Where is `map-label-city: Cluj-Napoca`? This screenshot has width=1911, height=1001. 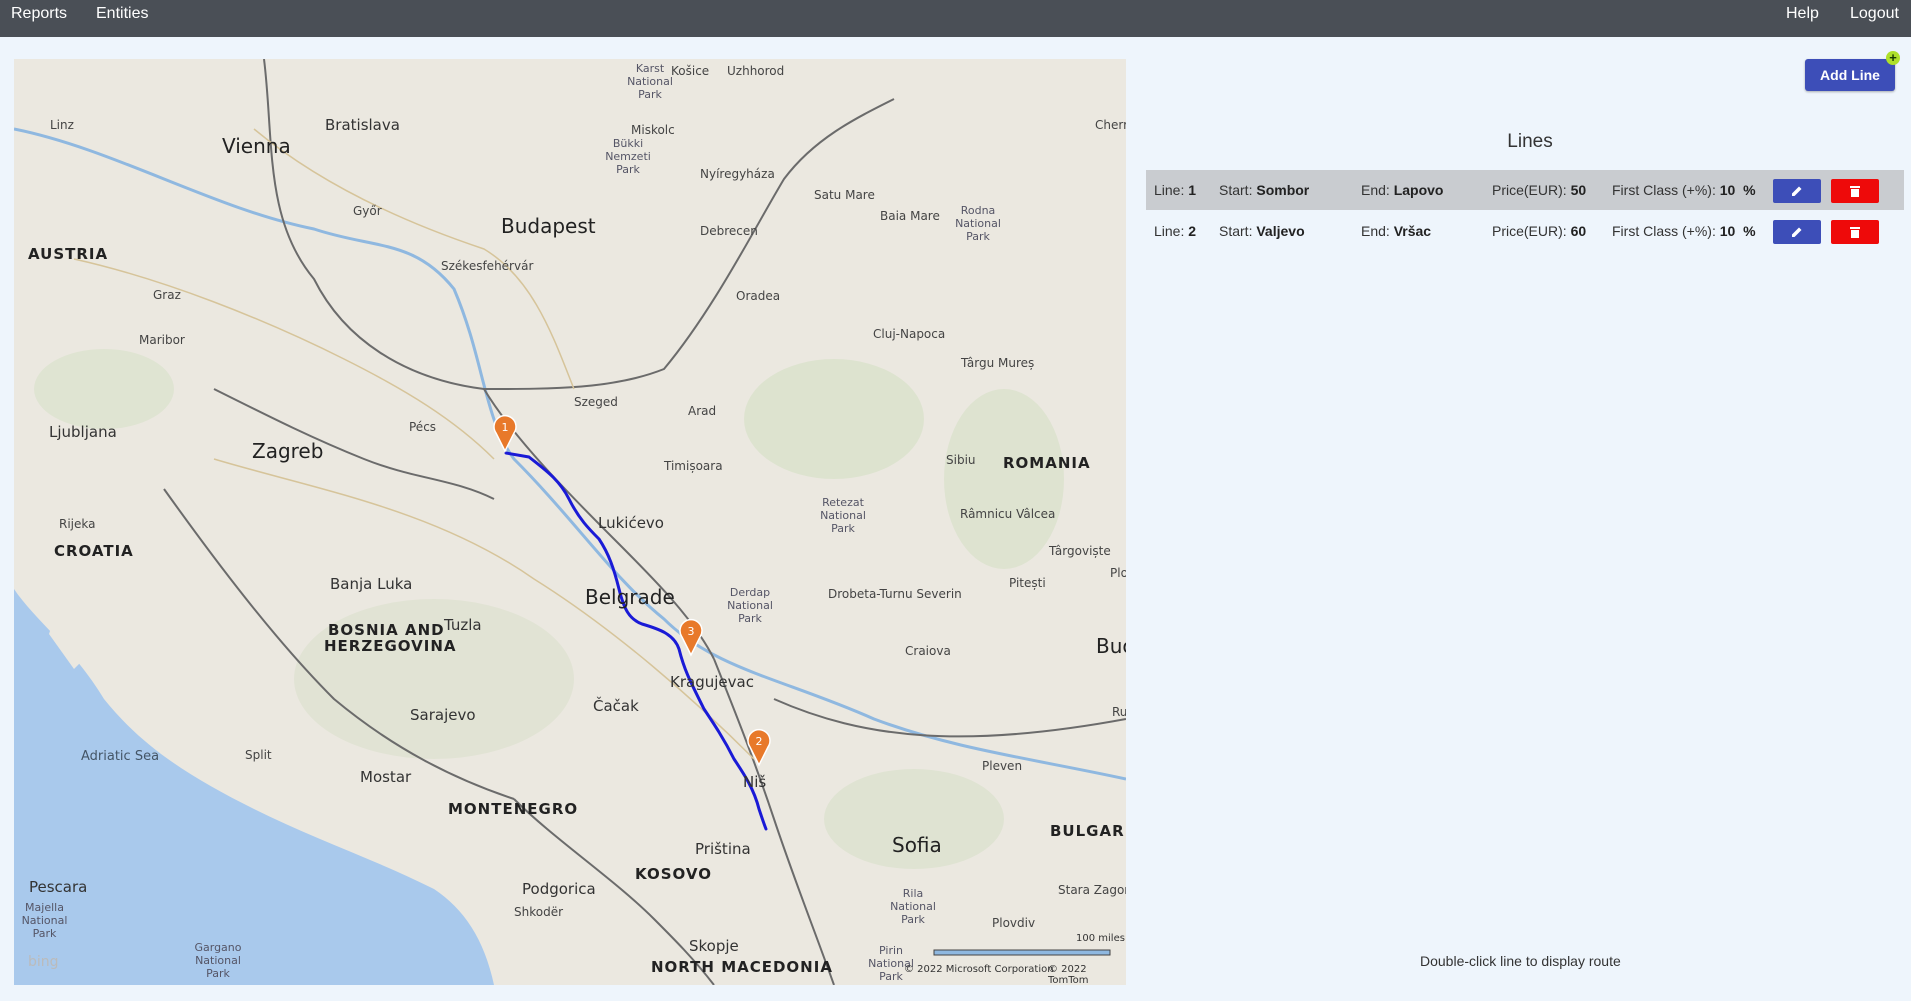
map-label-city: Cluj-Napoca is located at coordinates (909, 334).